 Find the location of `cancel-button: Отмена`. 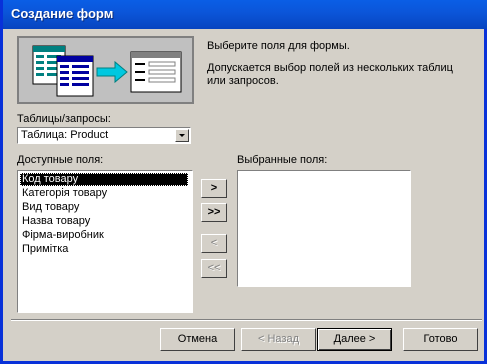

cancel-button: Отмена is located at coordinates (197, 339).